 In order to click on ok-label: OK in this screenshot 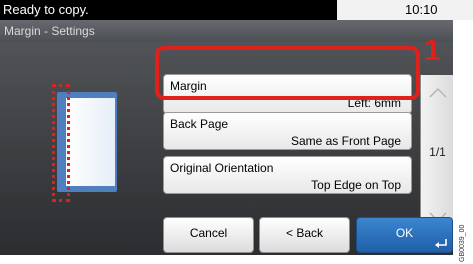, I will do `click(404, 233)`.